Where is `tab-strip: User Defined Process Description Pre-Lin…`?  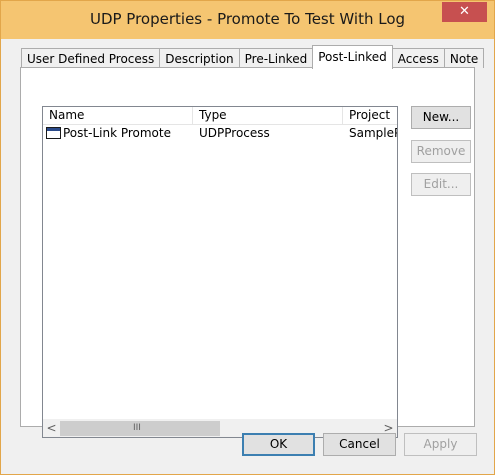 tab-strip: User Defined Process Description Pre-Lin… is located at coordinates (253, 56).